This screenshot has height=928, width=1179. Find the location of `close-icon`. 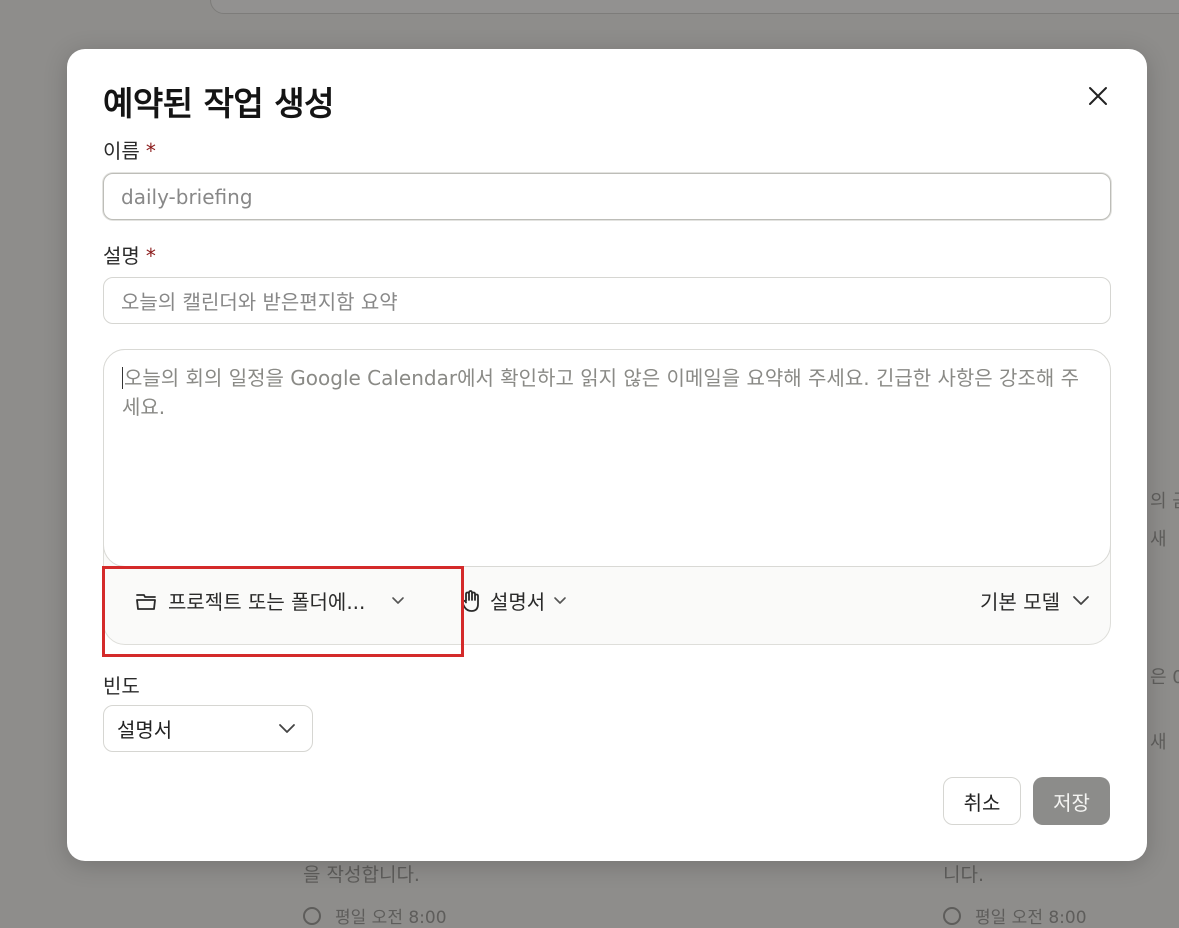

close-icon is located at coordinates (1098, 96).